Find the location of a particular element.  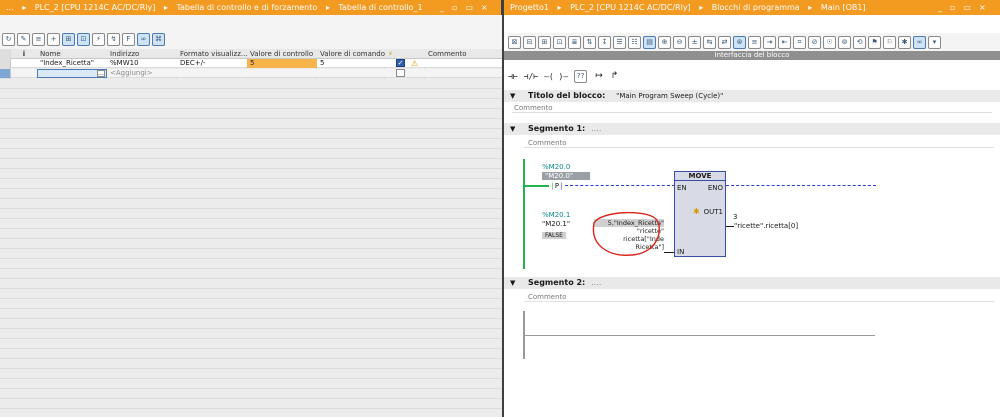

toolbar-icon: ▾ is located at coordinates (934, 42).